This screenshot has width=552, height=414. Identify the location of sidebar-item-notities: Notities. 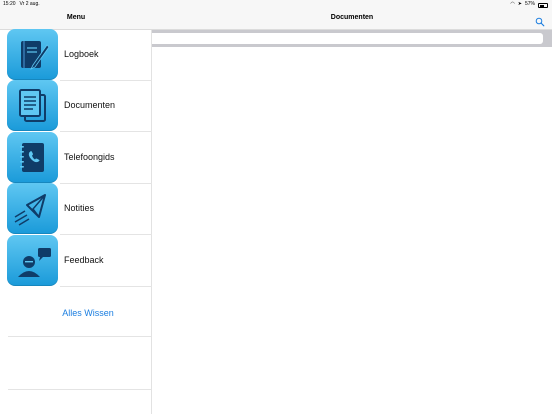
(76, 209).